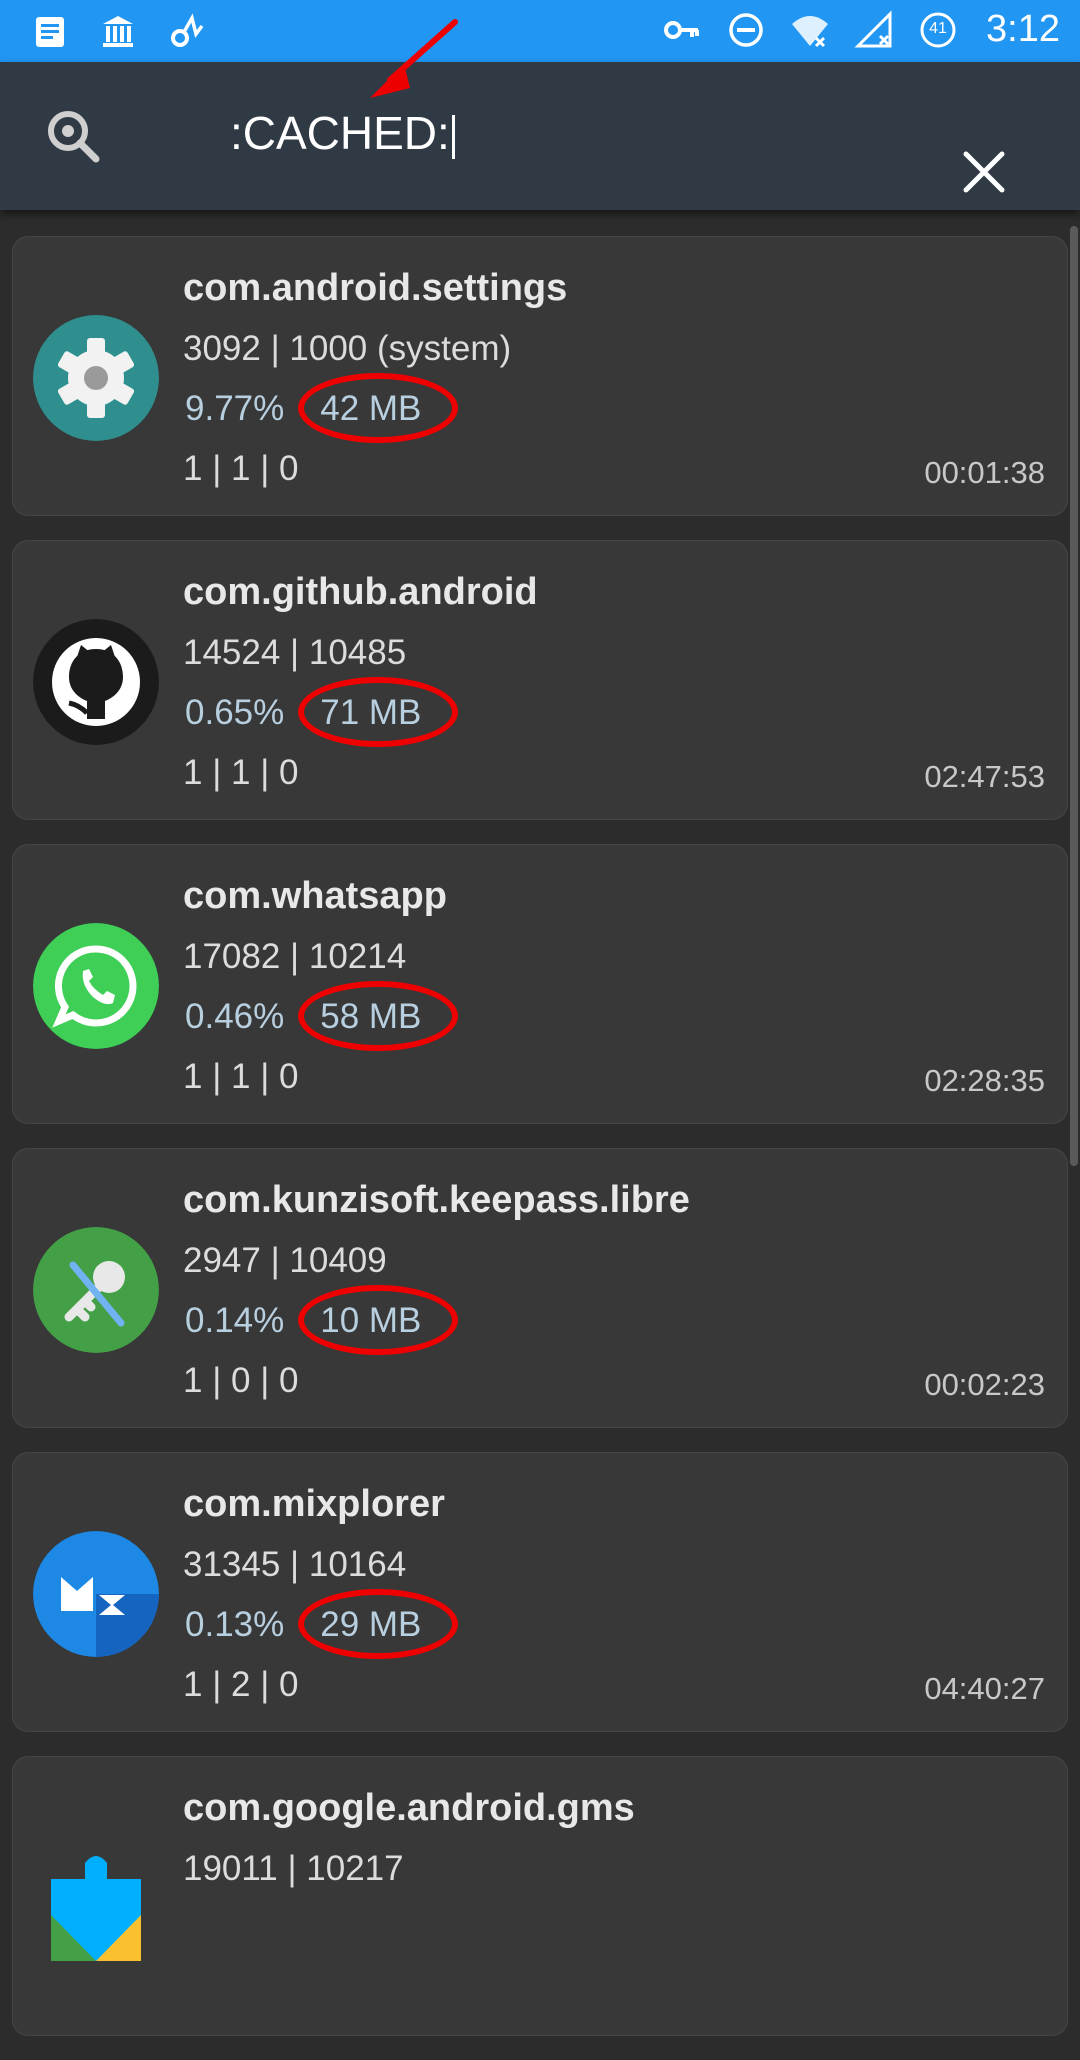  I want to click on mixplorer-icon, so click(96, 1594).